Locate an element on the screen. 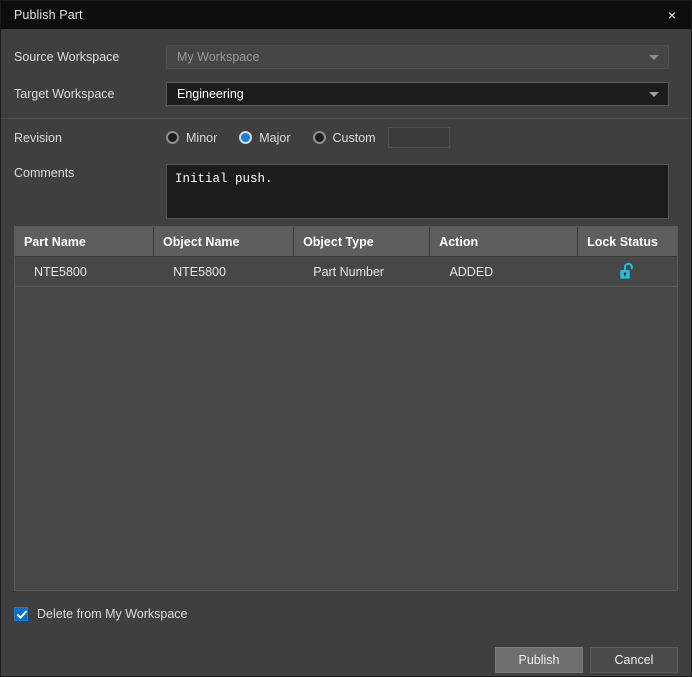 The width and height of the screenshot is (692, 677). radio-major-indicator is located at coordinates (246, 137).